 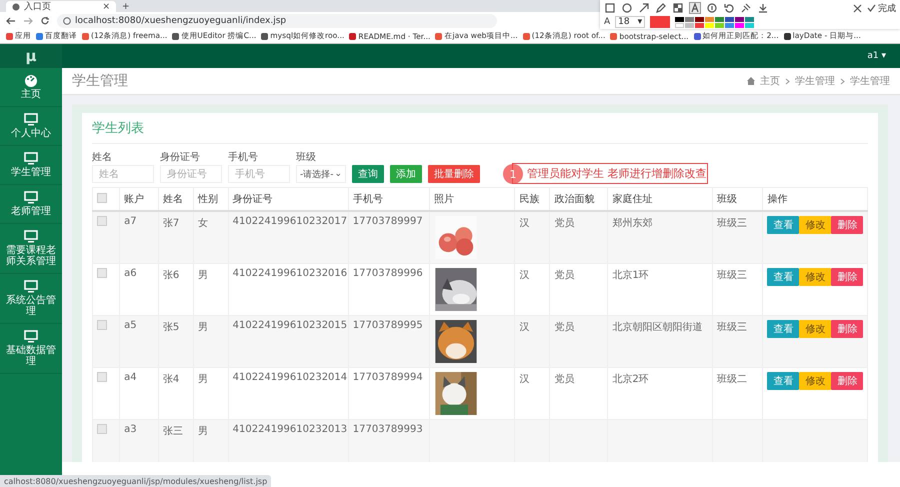 I want to click on browser-tab: 入口页 ×, so click(x=61, y=6).